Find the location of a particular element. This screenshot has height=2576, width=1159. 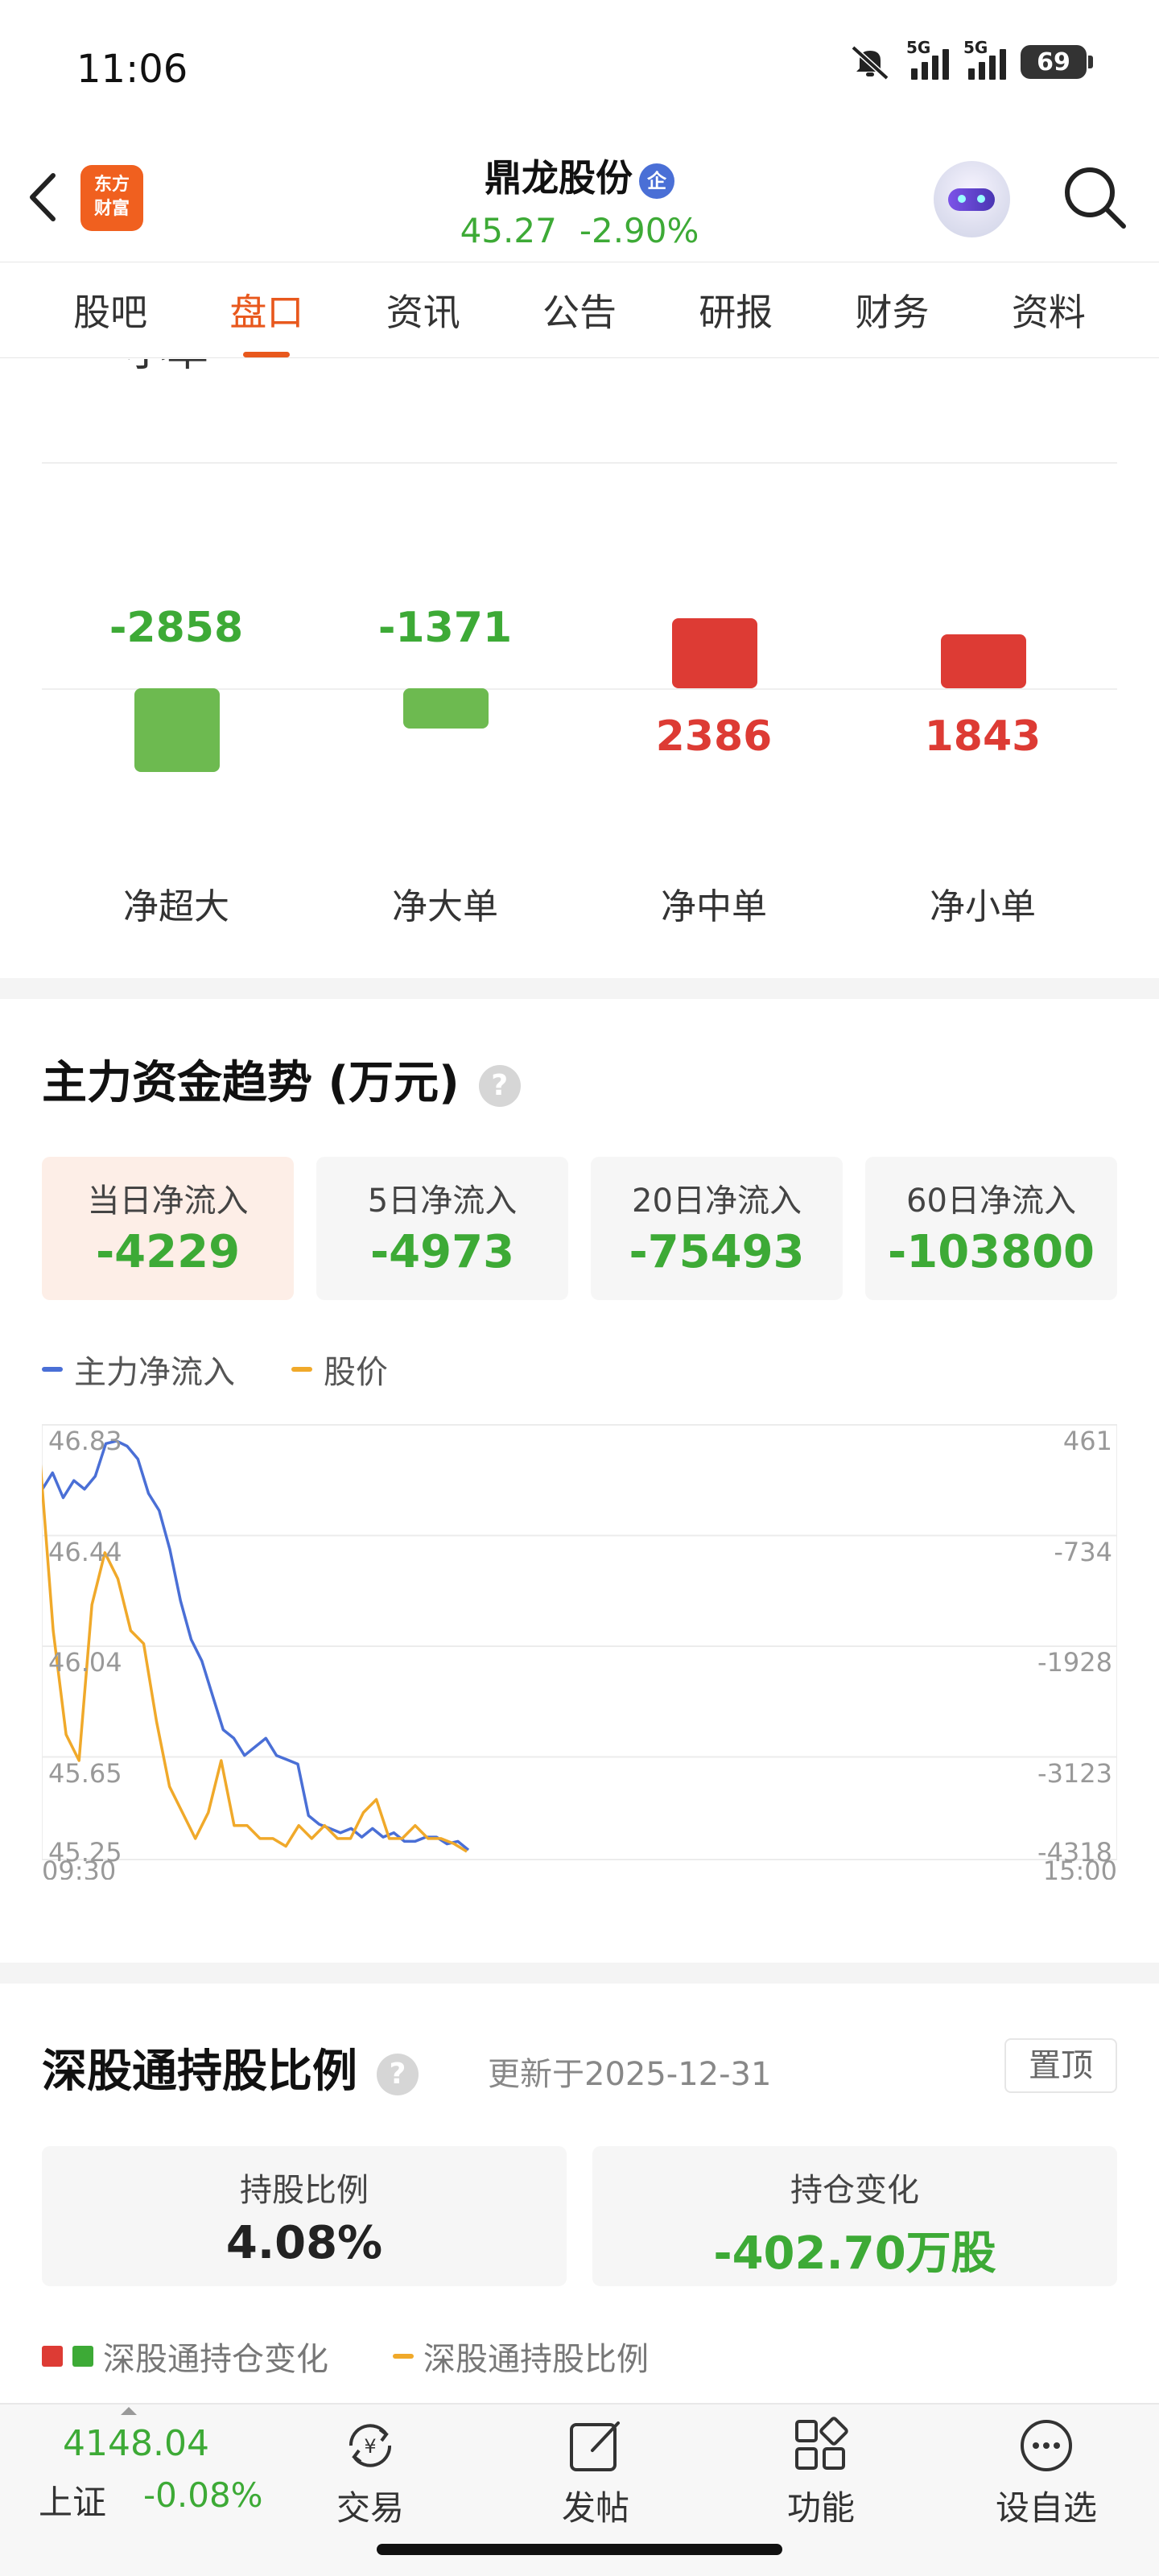

updated-date: 更新于2025-12-31 is located at coordinates (630, 2074).